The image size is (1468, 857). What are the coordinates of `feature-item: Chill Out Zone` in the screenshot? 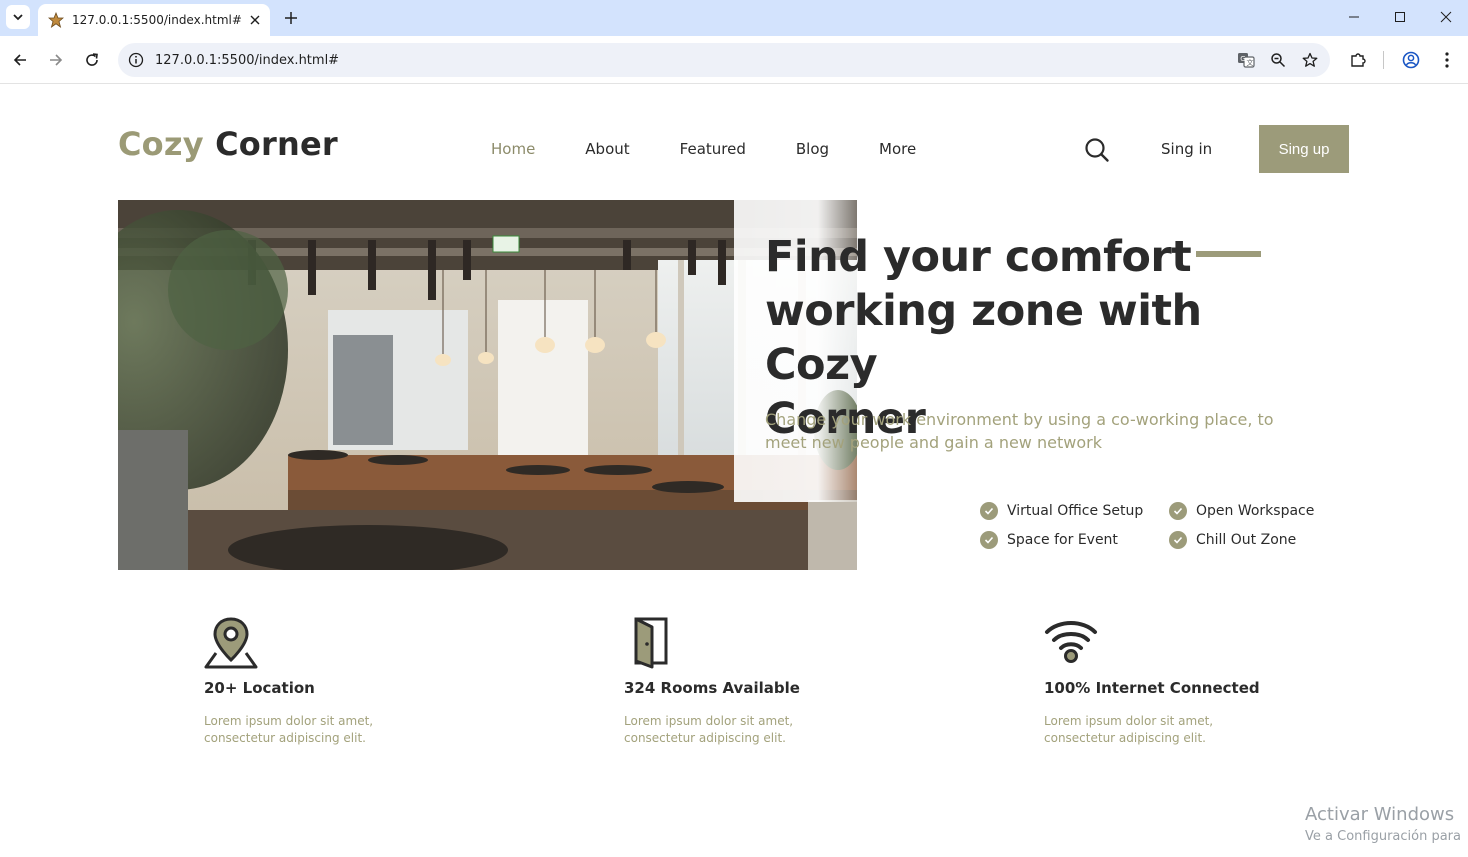 It's located at (1254, 539).